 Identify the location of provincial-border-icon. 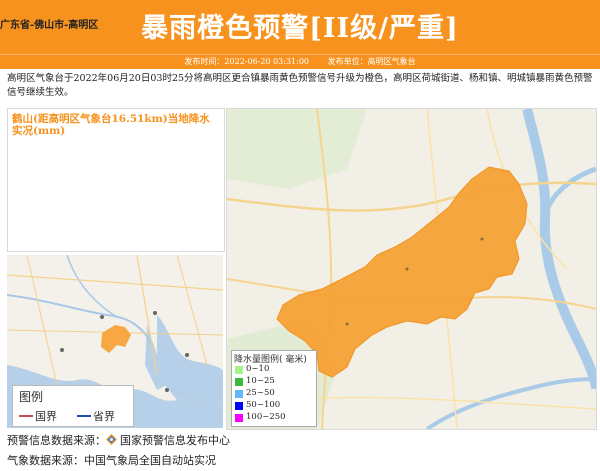
(84, 416).